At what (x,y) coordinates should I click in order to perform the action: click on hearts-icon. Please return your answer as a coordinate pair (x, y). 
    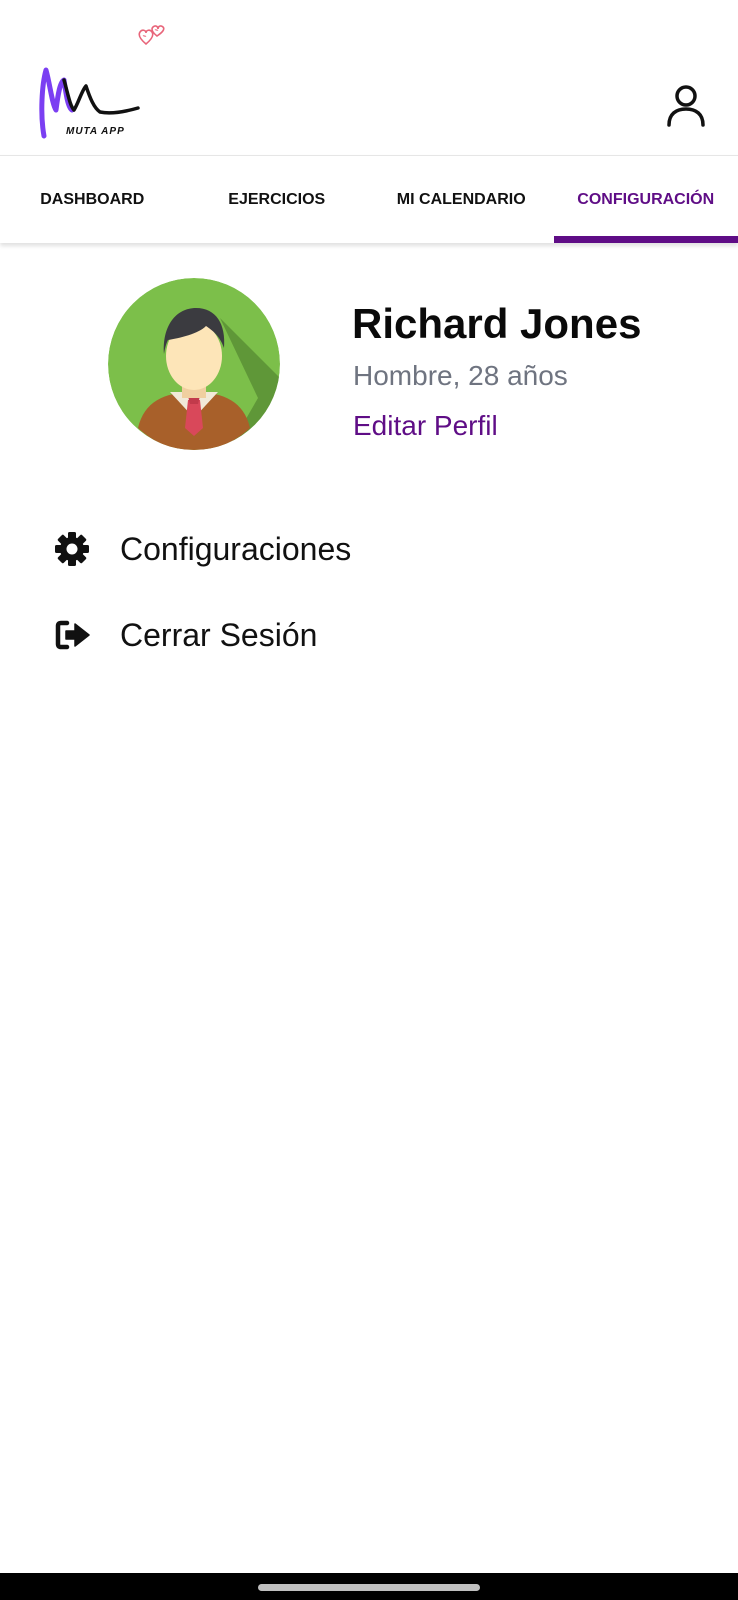
    Looking at the image, I should click on (153, 35).